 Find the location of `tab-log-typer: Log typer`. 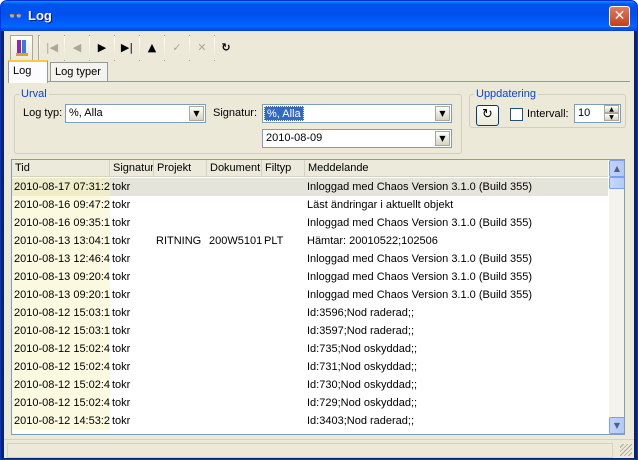

tab-log-typer: Log typer is located at coordinates (79, 72).